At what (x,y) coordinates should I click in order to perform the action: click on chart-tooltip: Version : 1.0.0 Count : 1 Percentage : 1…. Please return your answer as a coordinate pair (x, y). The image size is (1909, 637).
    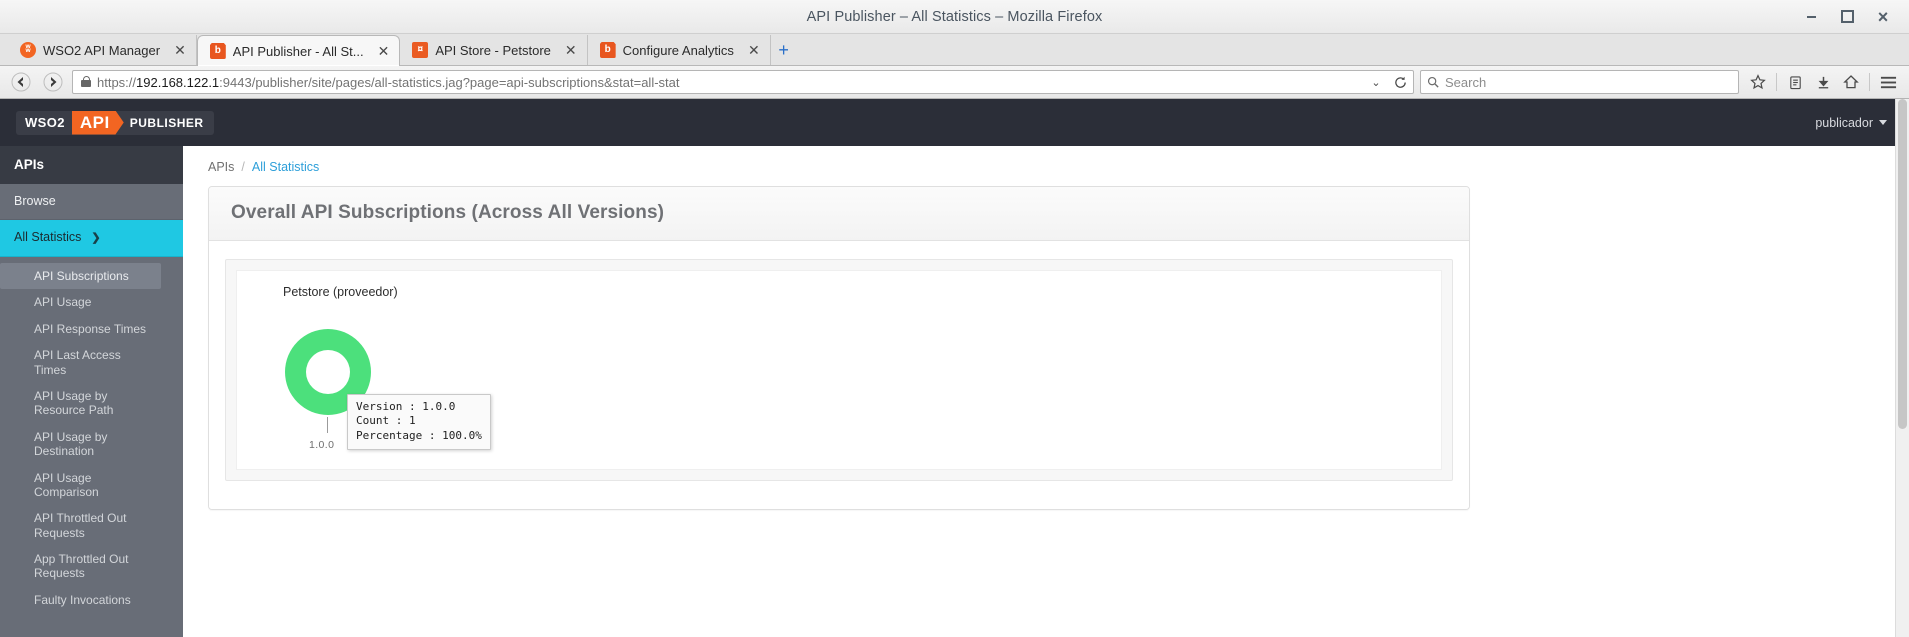
    Looking at the image, I should click on (419, 422).